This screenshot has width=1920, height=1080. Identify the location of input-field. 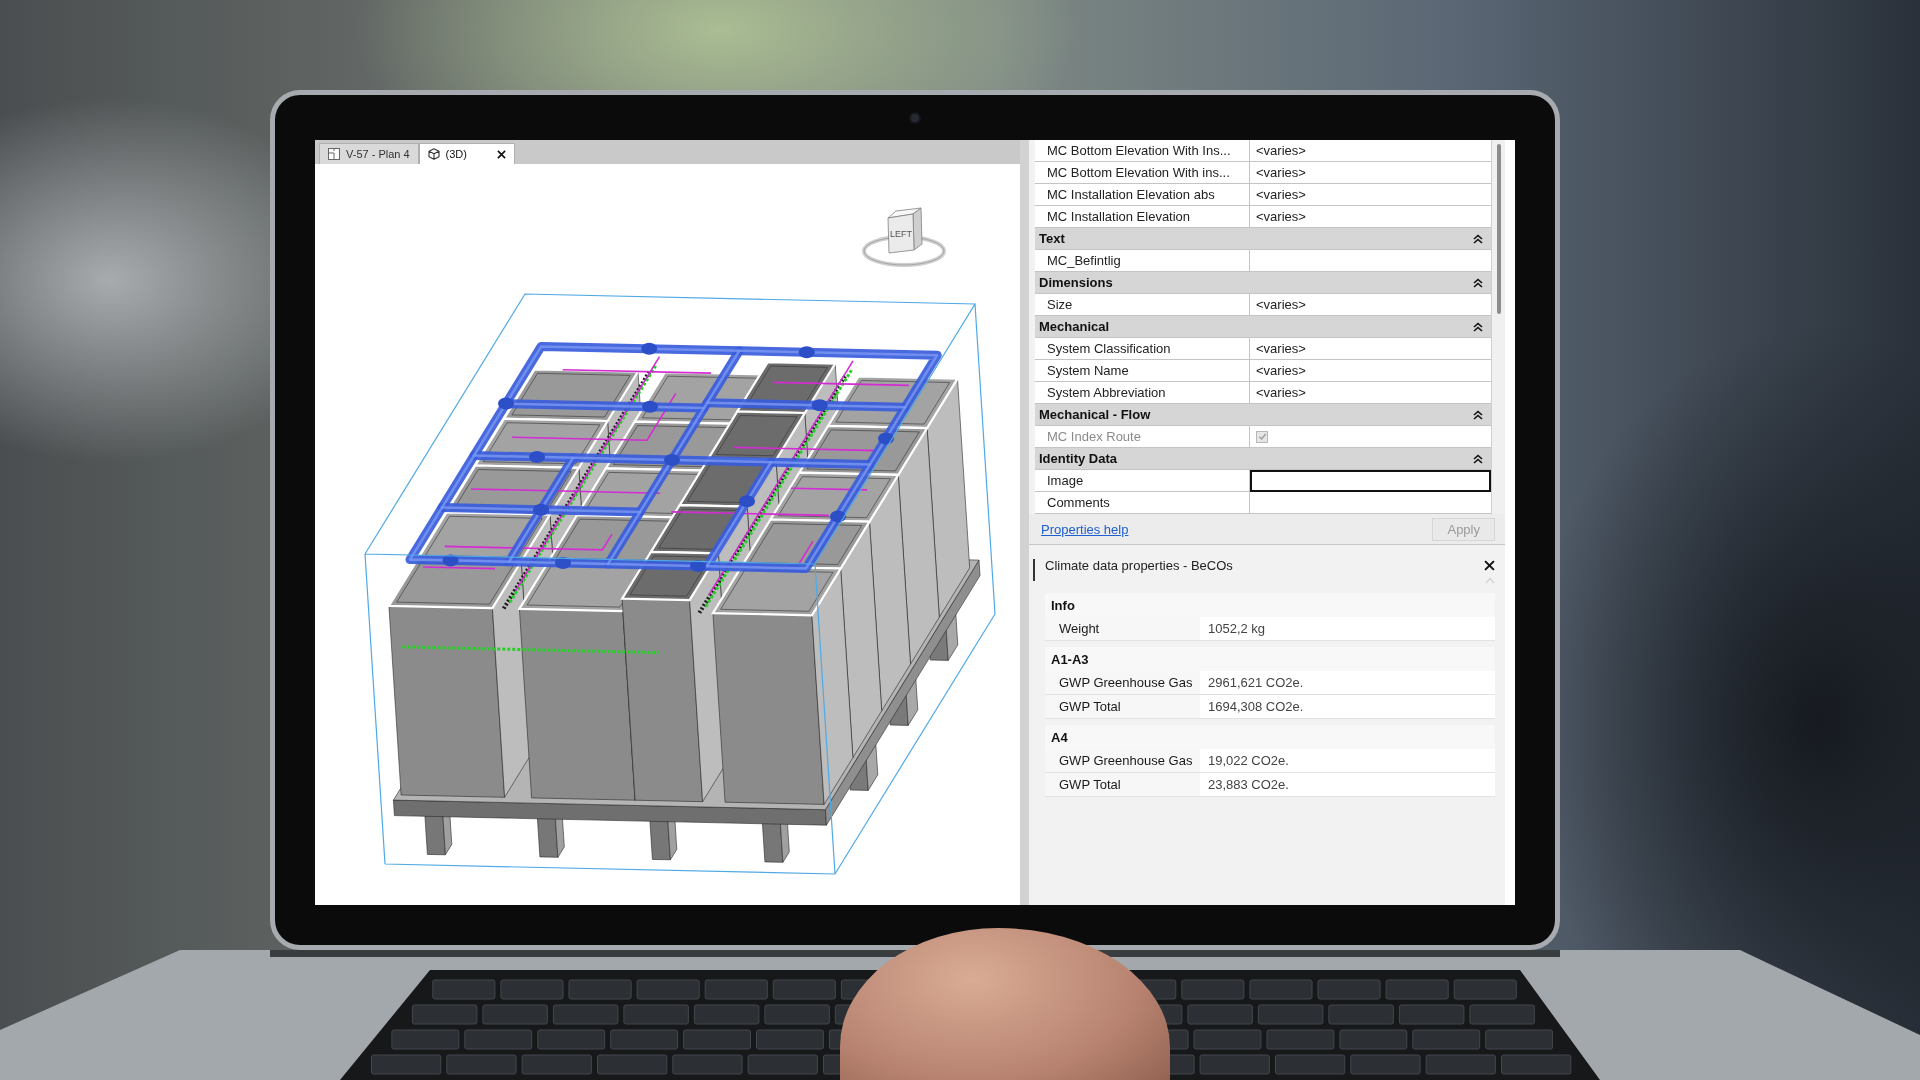
(1370, 481).